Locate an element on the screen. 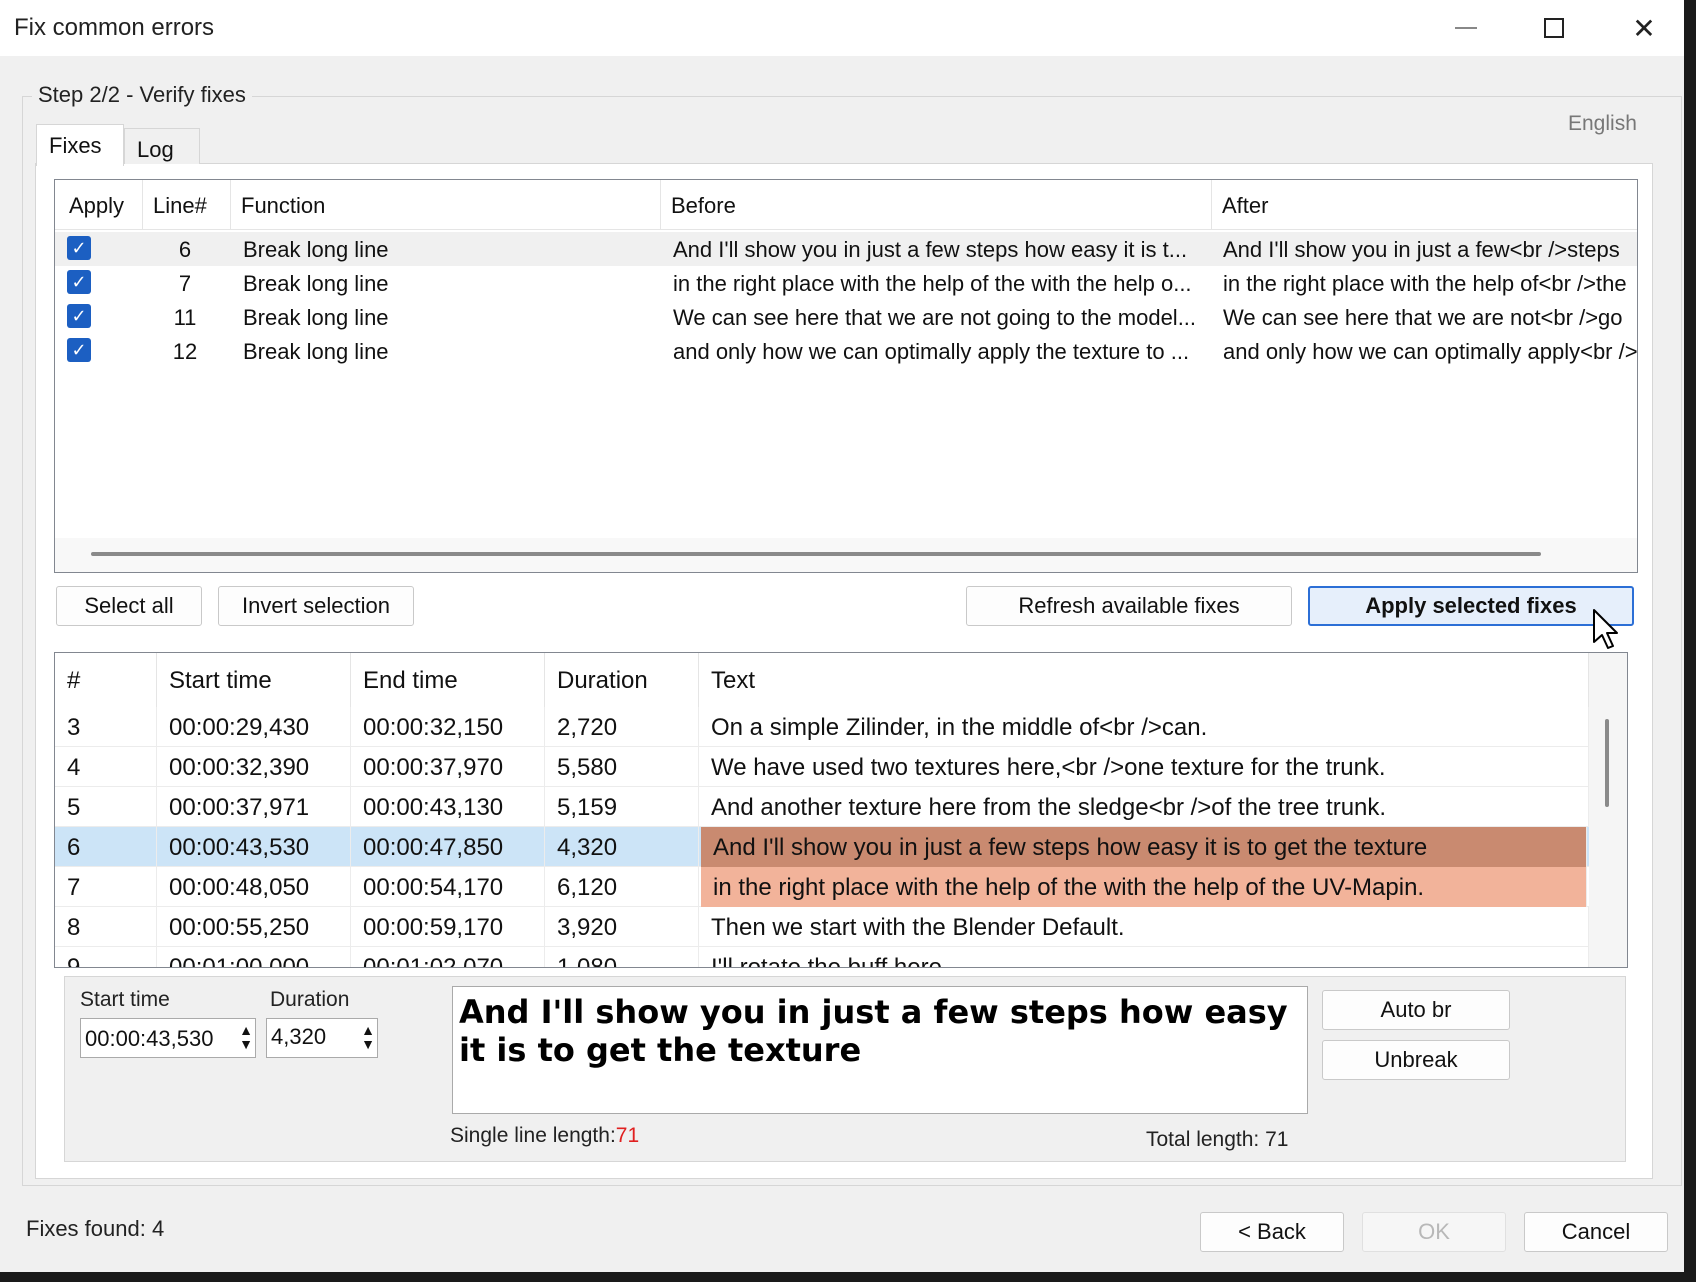 Image resolution: width=1696 pixels, height=1282 pixels. maximize-button is located at coordinates (1554, 28).